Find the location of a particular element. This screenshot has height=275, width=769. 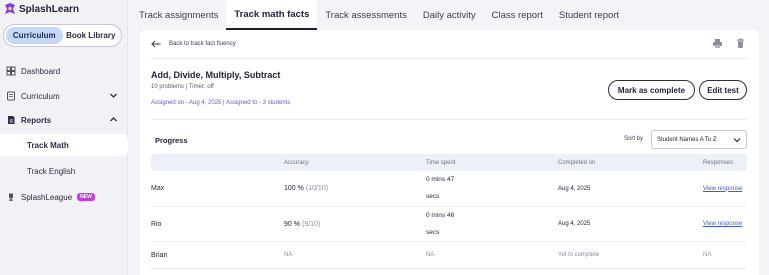

time-spent-cell: 0 mins 46 secs is located at coordinates (440, 224).